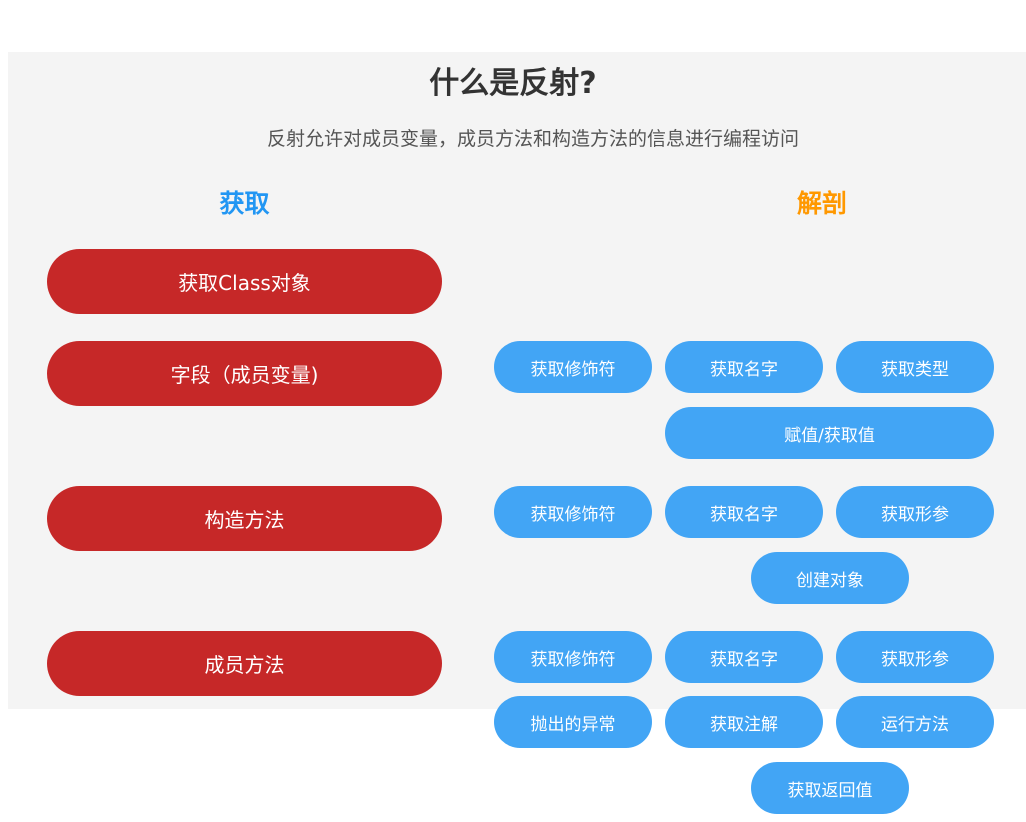 The height and width of the screenshot is (822, 1026). Describe the element at coordinates (244, 203) in the screenshot. I see `acquire-heading: 获取` at that location.